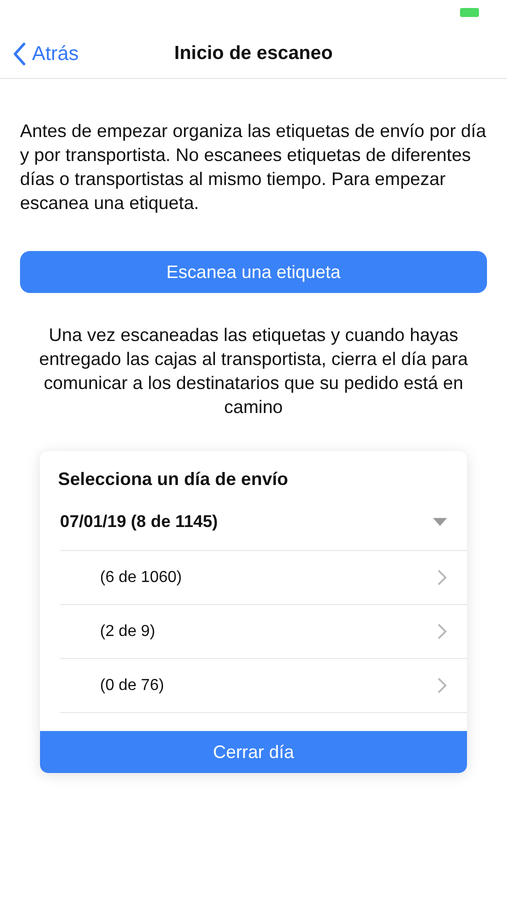 The height and width of the screenshot is (900, 507). What do you see at coordinates (139, 522) in the screenshot?
I see `day-label: 07/01/19 (8 de 1145)` at bounding box center [139, 522].